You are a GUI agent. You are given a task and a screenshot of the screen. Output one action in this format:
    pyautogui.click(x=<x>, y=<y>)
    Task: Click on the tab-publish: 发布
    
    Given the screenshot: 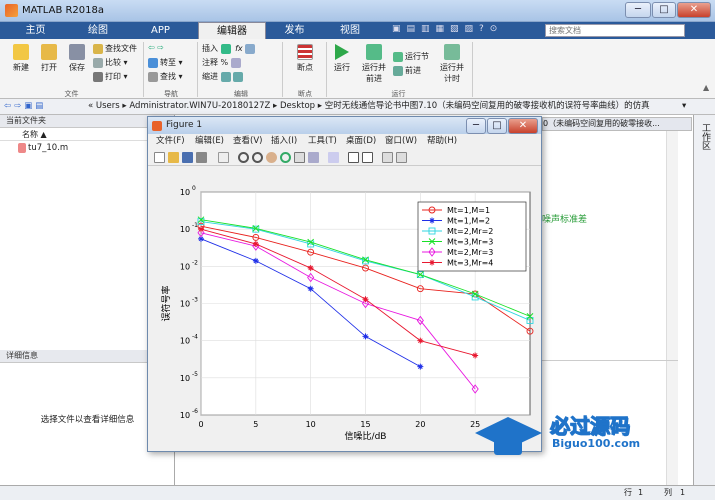 What is the action you would take?
    pyautogui.click(x=294, y=30)
    